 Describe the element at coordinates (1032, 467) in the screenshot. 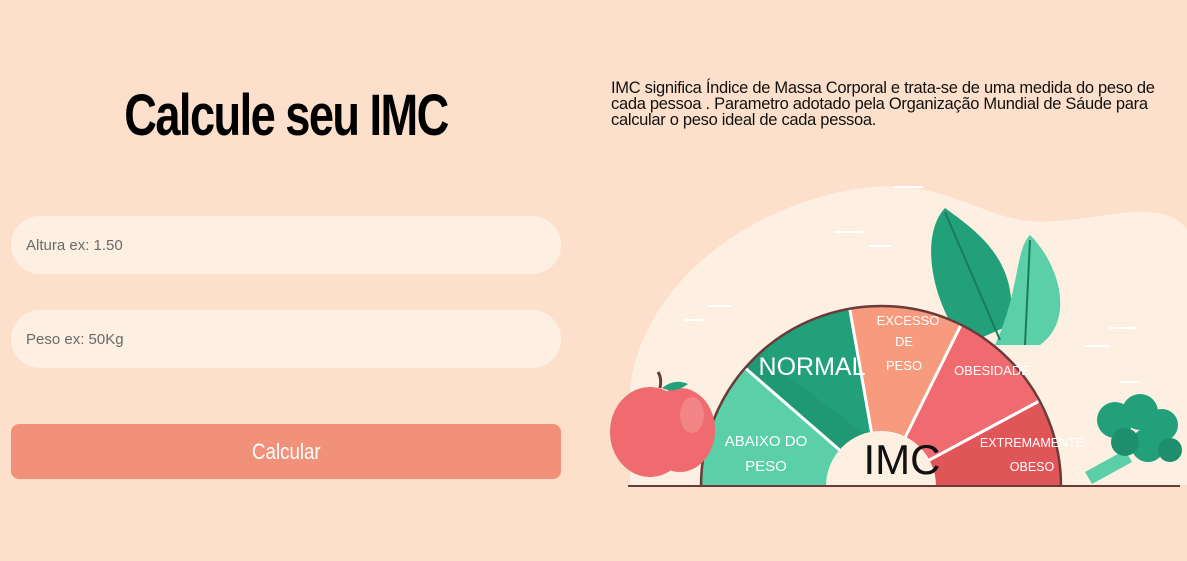

I see `gauge-label-extremamente: OBESO` at that location.